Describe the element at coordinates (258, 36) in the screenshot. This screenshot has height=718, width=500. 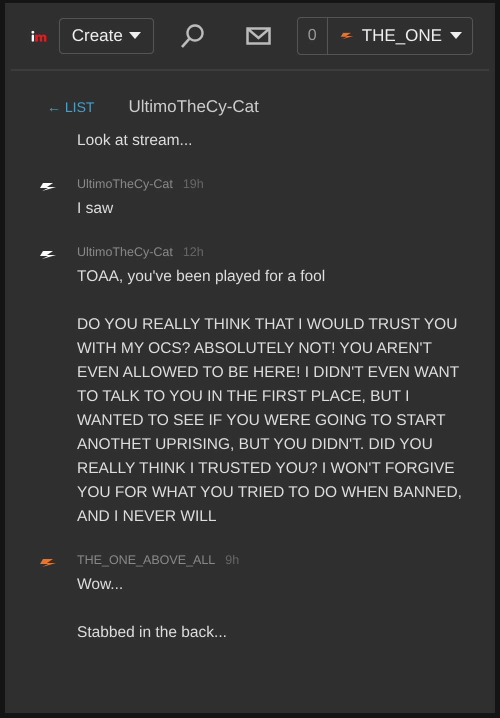
I see `mail-icon` at that location.